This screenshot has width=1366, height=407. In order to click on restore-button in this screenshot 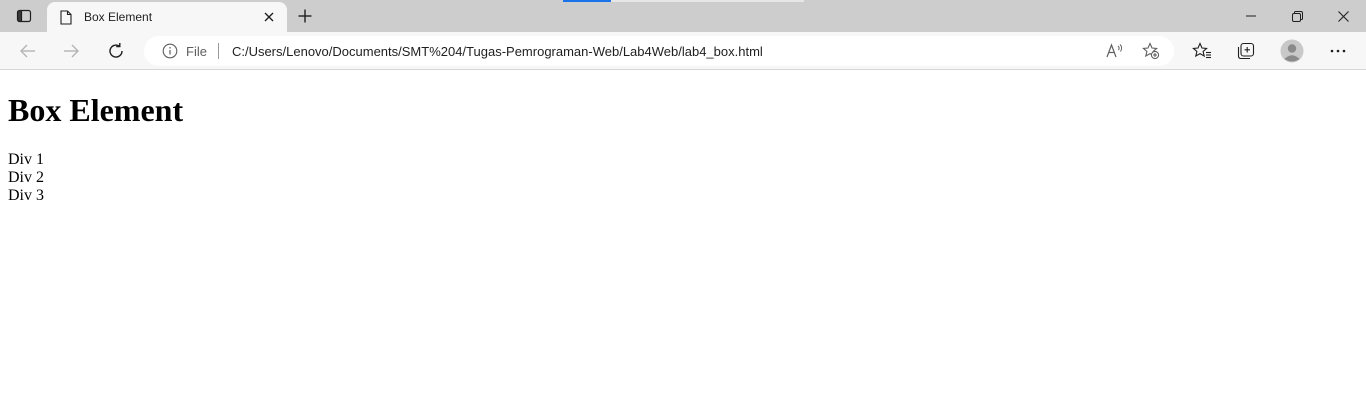, I will do `click(1297, 16)`.